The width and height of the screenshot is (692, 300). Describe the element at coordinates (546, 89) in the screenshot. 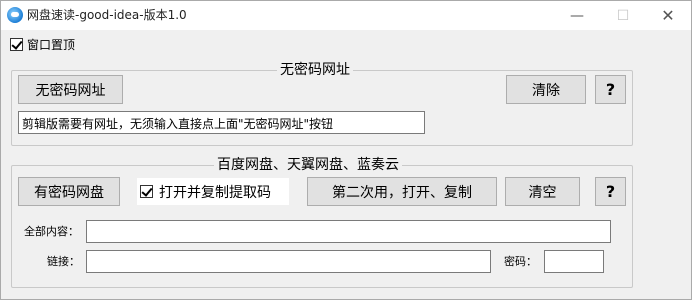

I see `clear-button: 清除` at that location.